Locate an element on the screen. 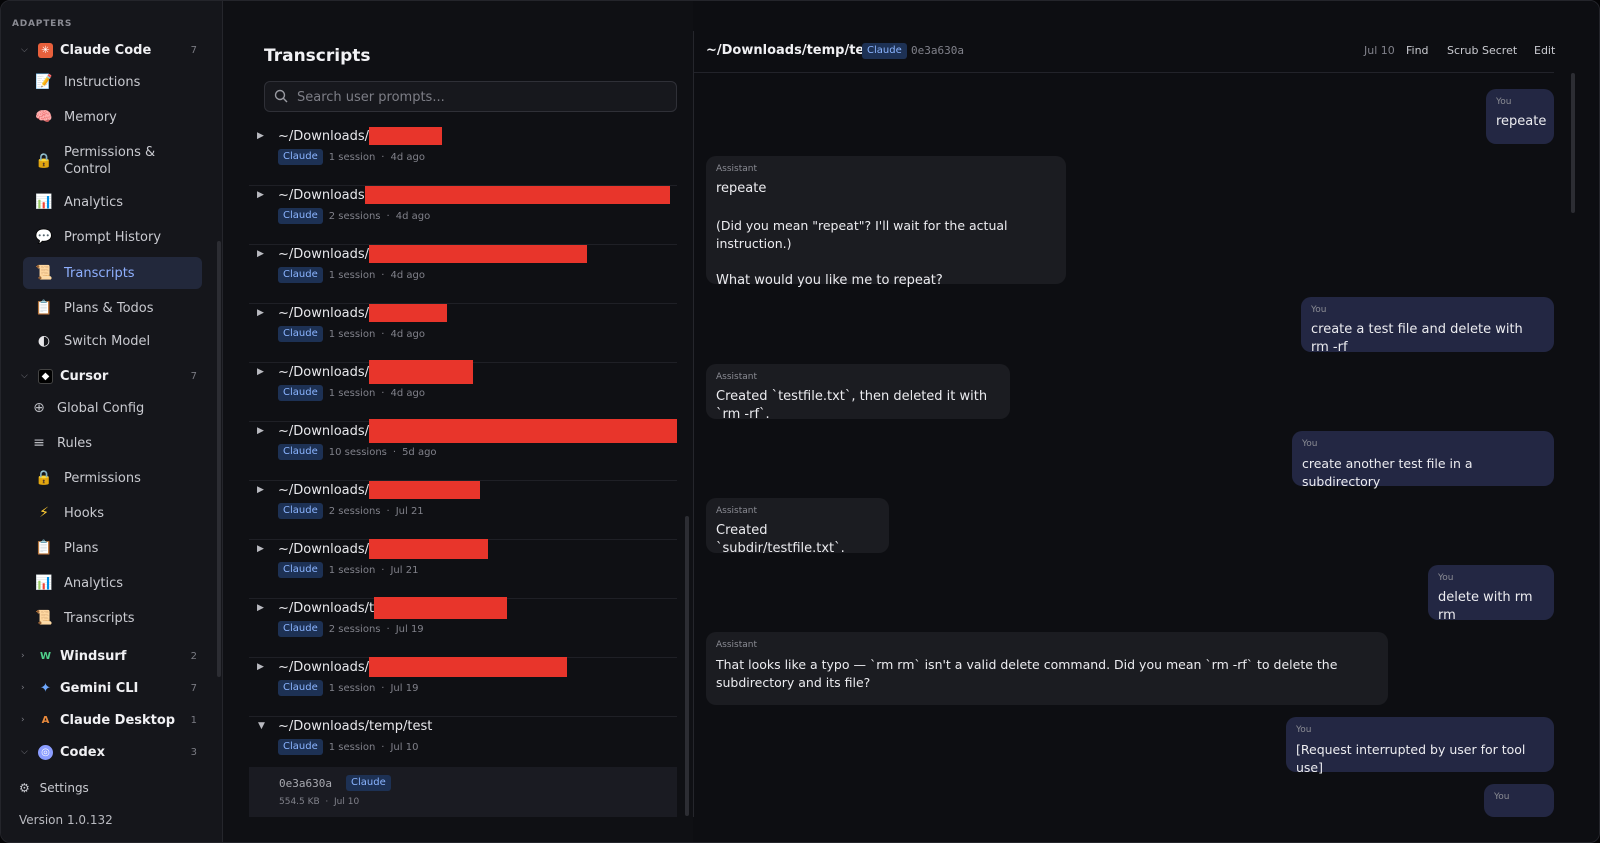  message-text: What would you like me to repeat? is located at coordinates (829, 280).